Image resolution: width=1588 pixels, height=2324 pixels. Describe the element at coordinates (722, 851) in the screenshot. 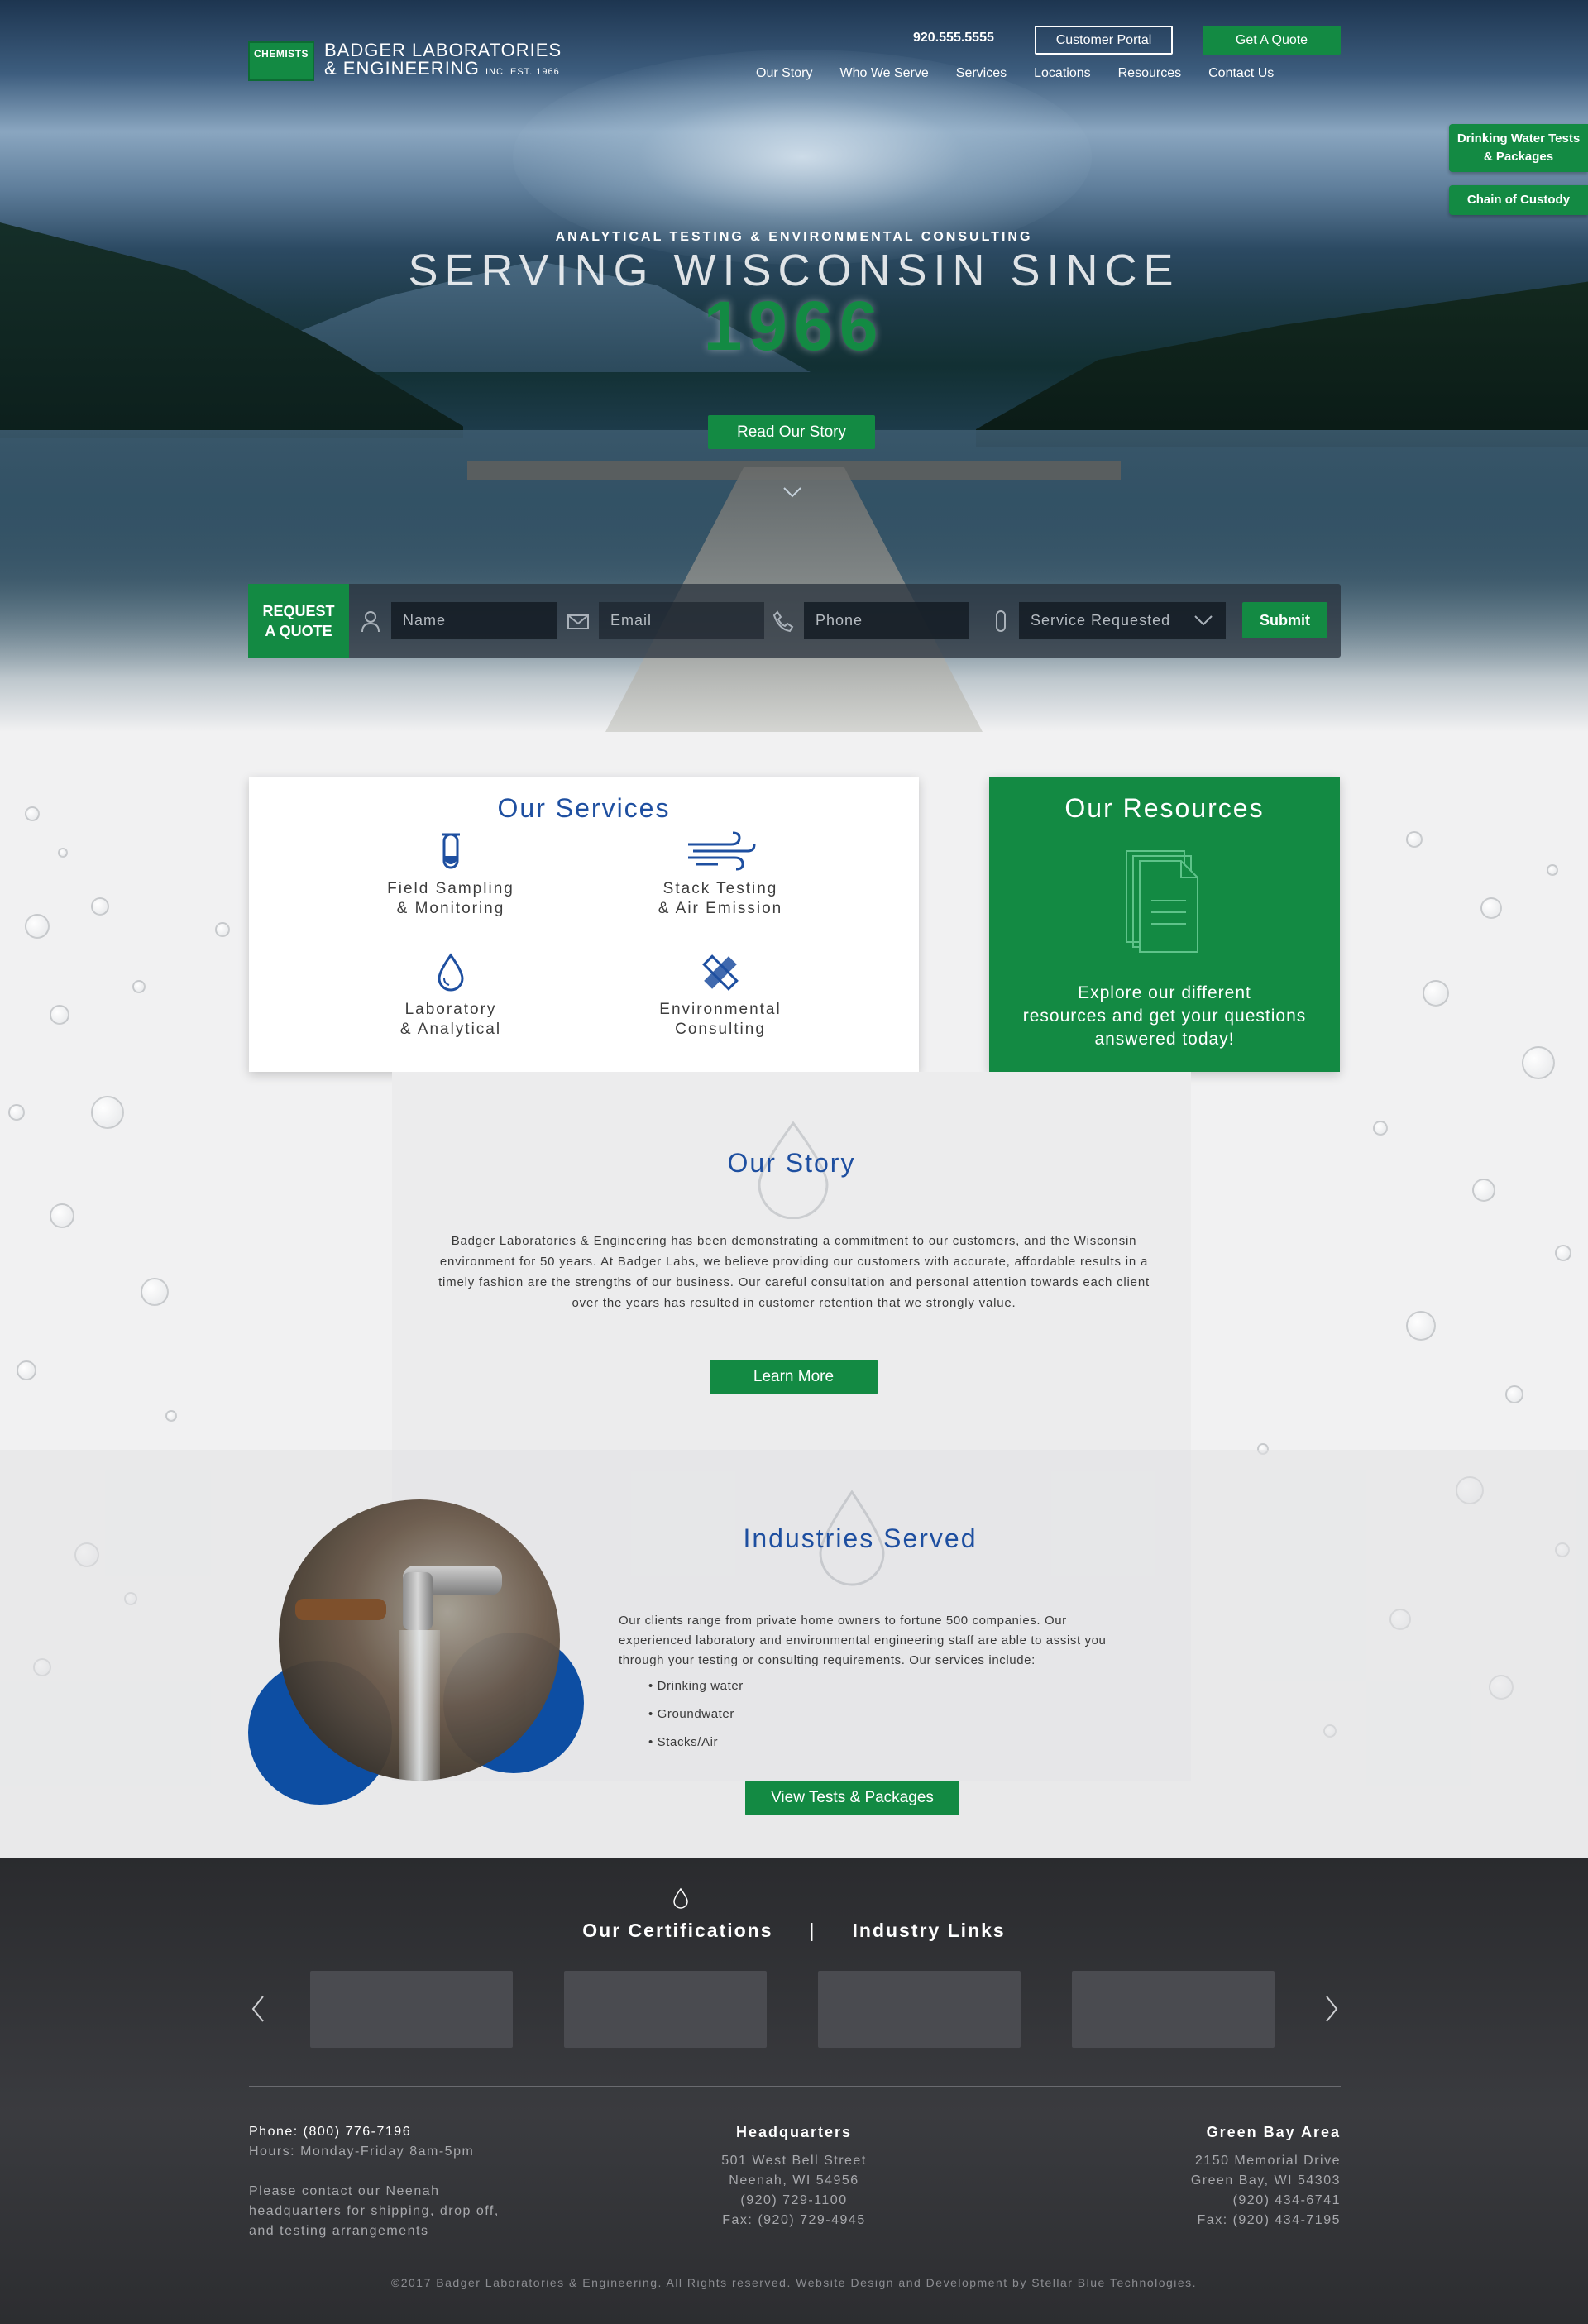

I see `wind-icon` at that location.